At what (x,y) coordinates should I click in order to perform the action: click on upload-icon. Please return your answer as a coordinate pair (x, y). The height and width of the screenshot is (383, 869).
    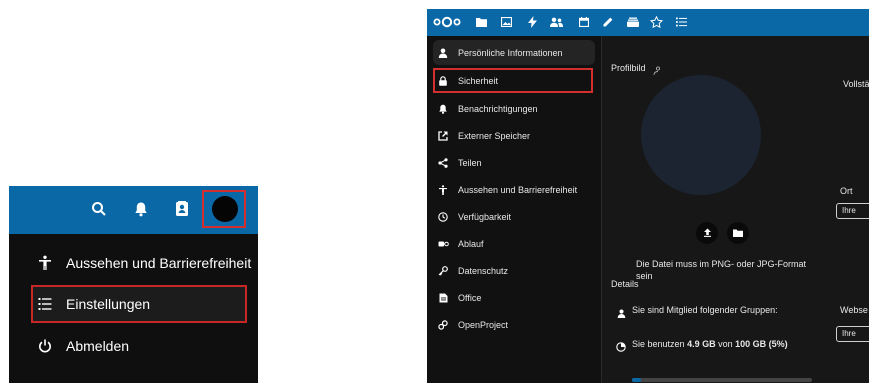
    Looking at the image, I should click on (707, 233).